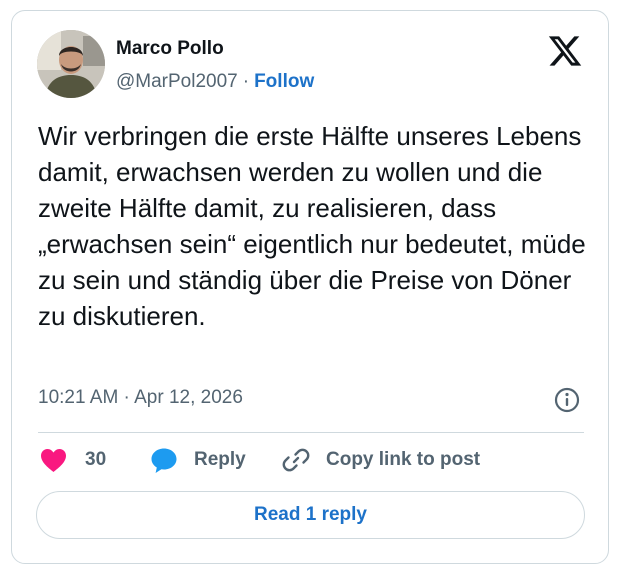  I want to click on info-icon, so click(567, 400).